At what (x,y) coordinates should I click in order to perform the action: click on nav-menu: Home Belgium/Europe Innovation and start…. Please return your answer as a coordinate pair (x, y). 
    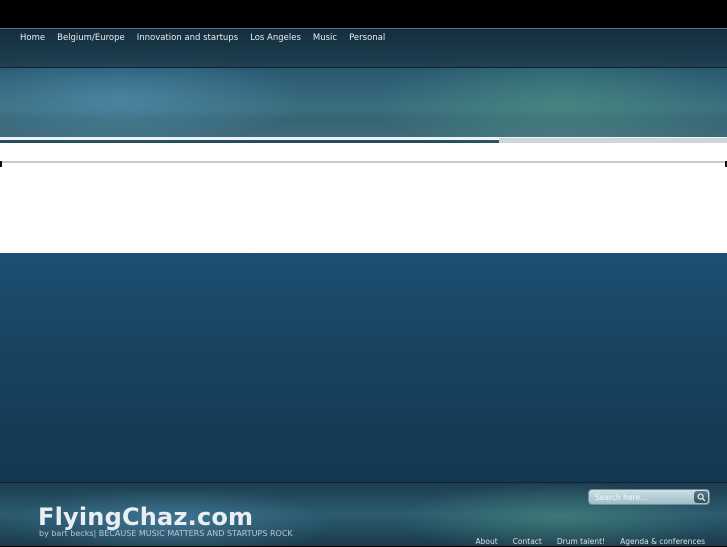
    Looking at the image, I should click on (202, 38).